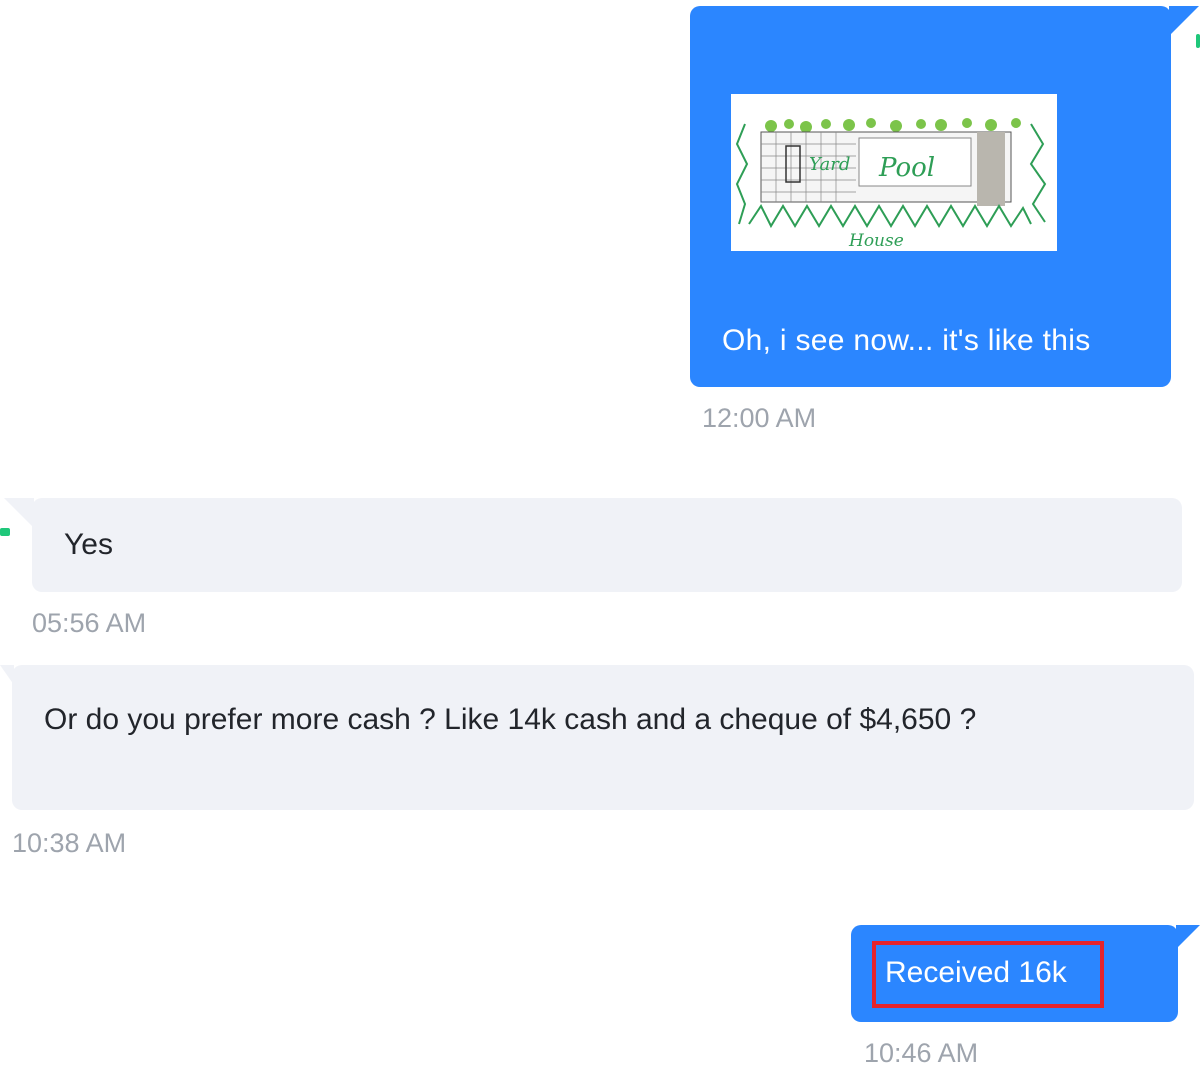  I want to click on message-timestamp: 10:46 AM, so click(921, 1053).